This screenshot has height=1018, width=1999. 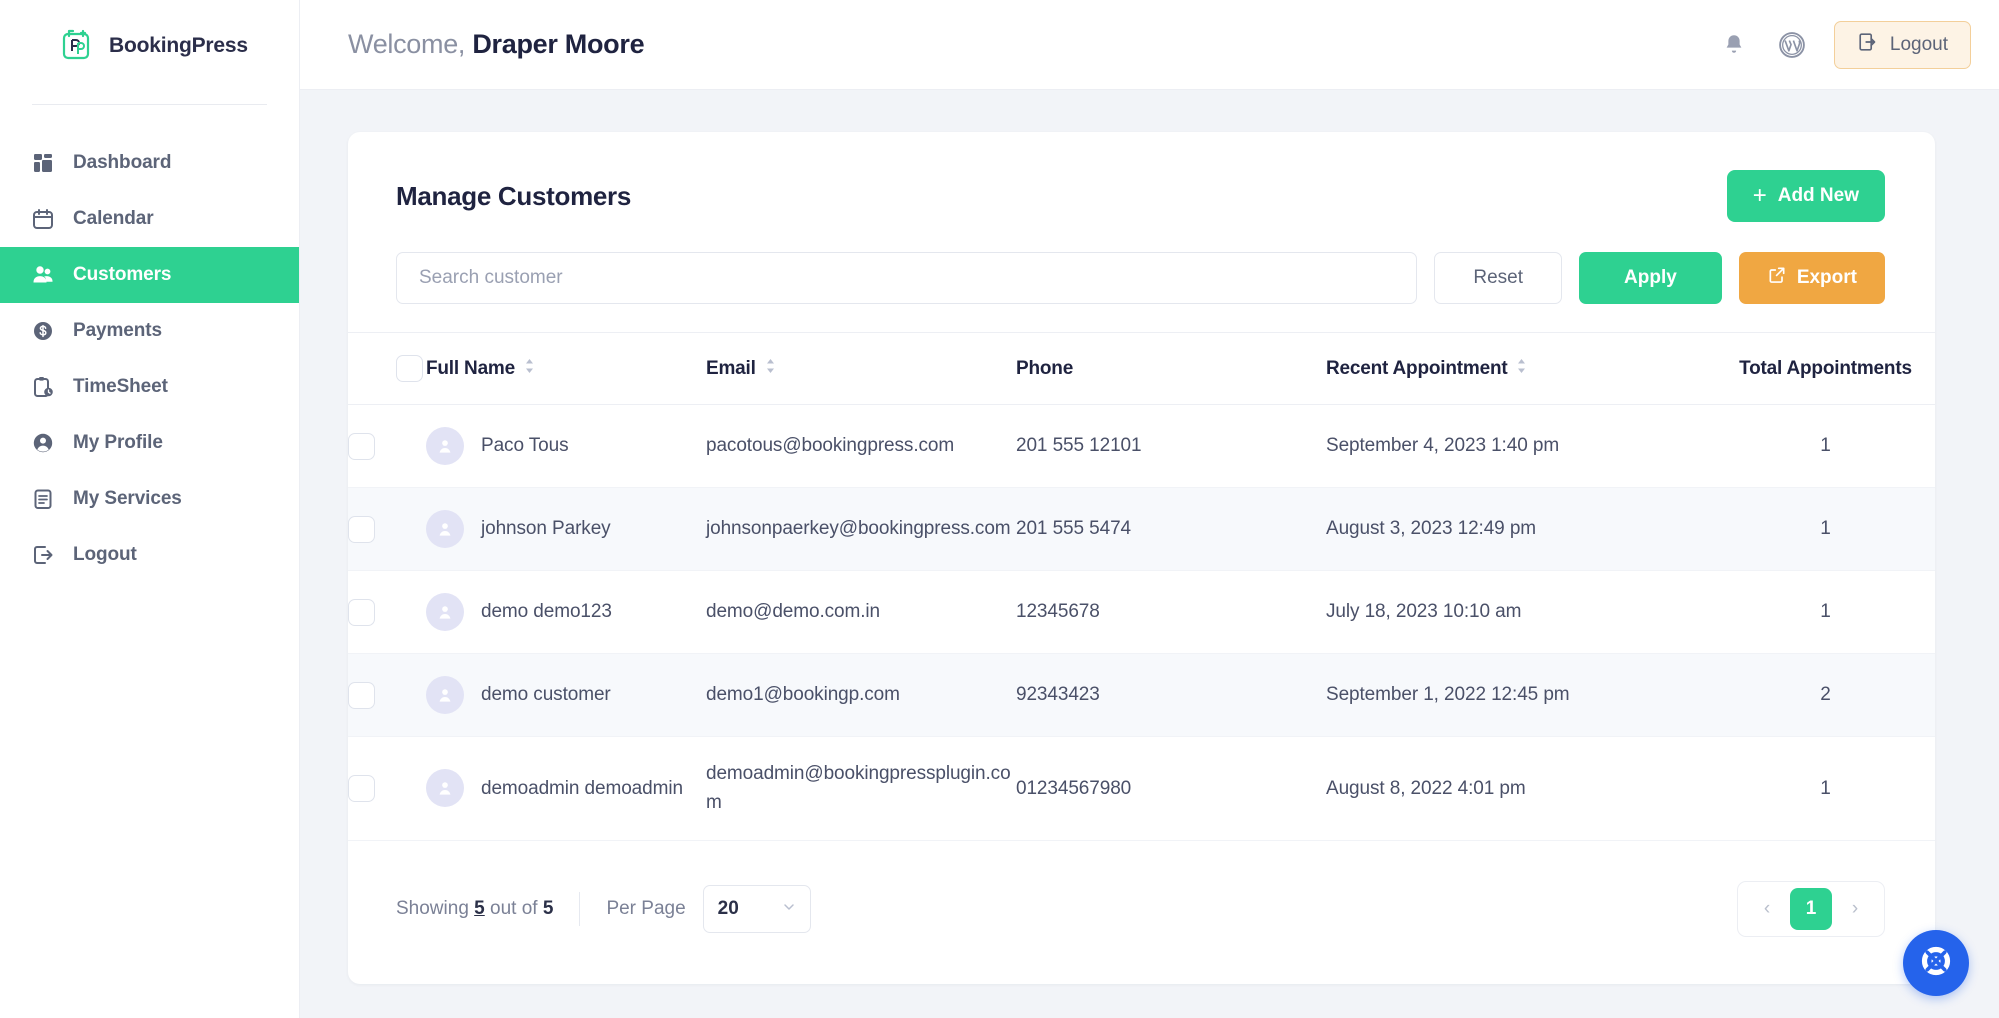 What do you see at coordinates (1767, 909) in the screenshot?
I see `prev-page-button: ‹` at bounding box center [1767, 909].